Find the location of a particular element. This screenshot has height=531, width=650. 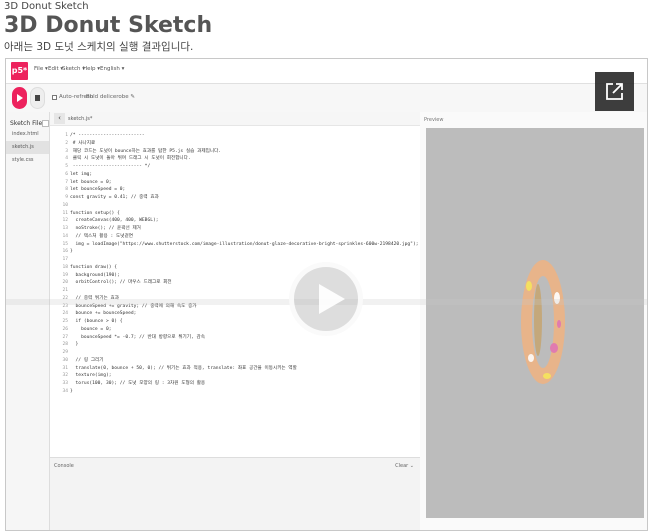

menu-help: Help ▾ is located at coordinates (91, 69).